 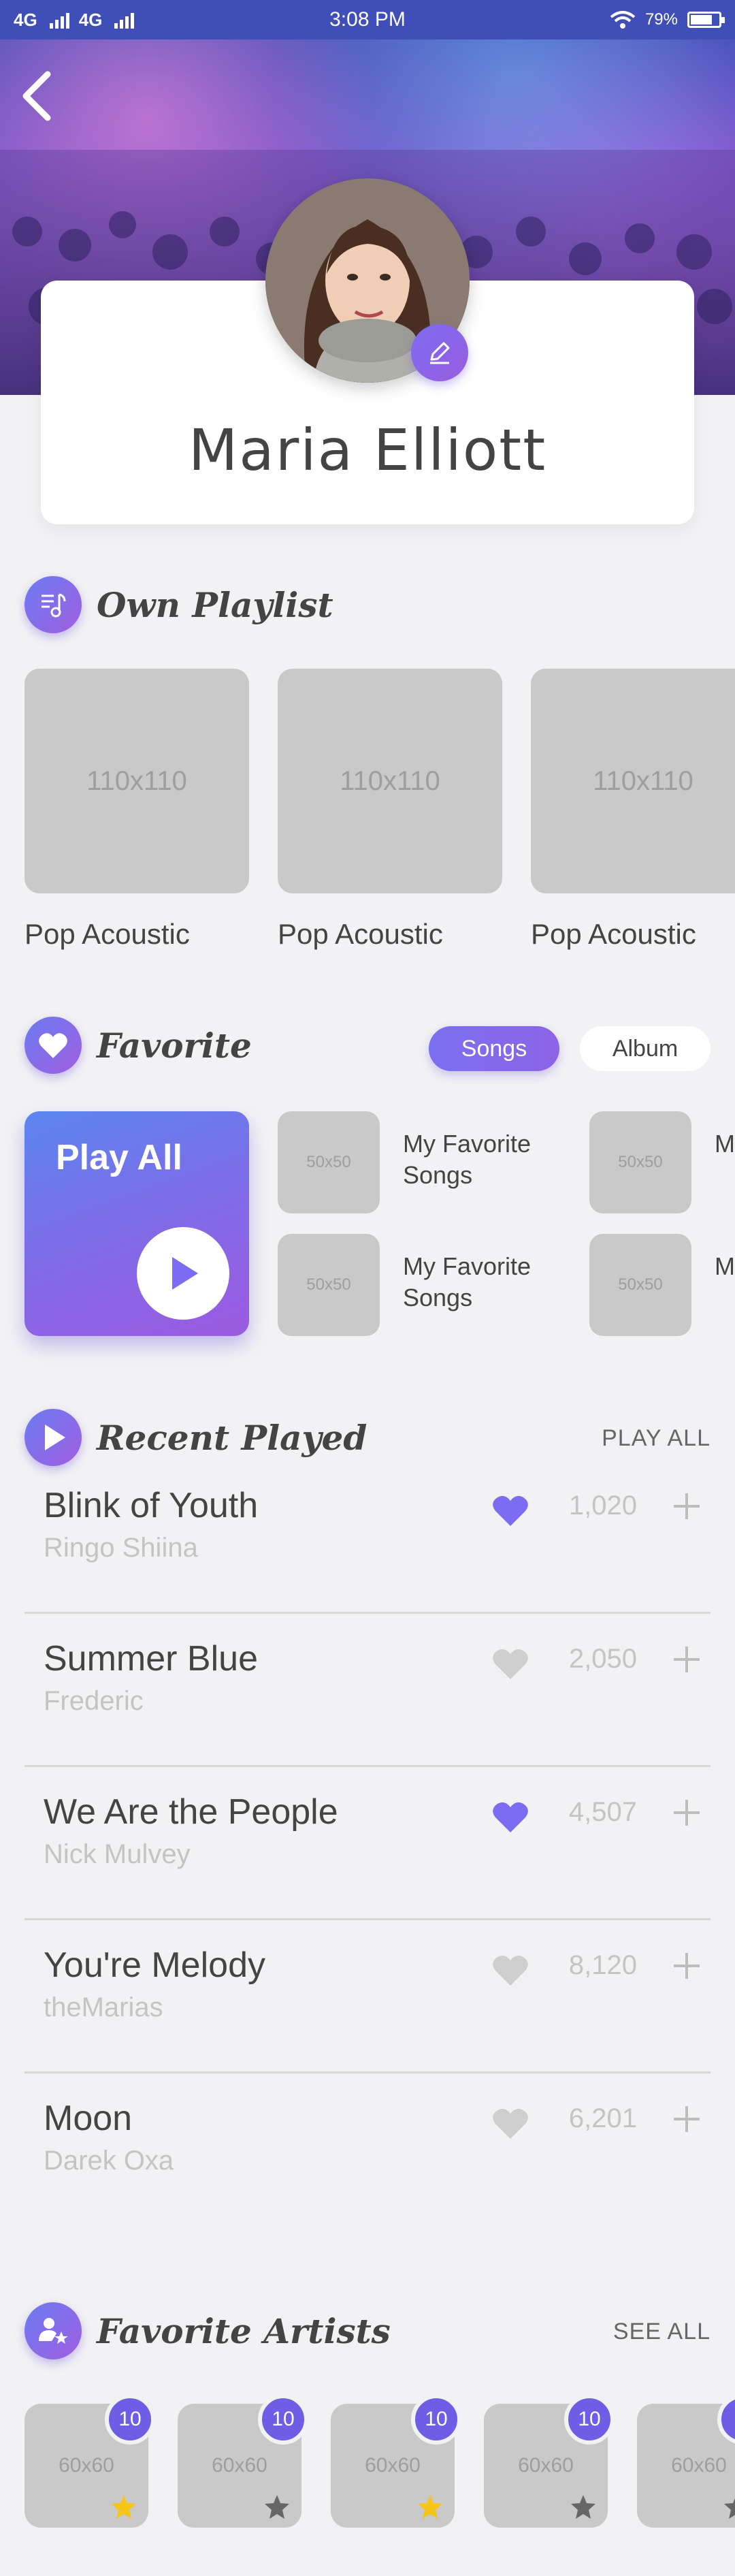 I want to click on artist-item: 60x60, so click(x=686, y=2461).